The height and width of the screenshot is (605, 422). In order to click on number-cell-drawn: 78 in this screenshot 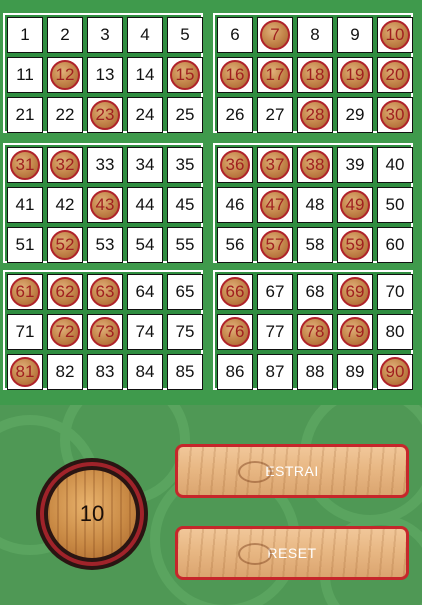, I will do `click(315, 332)`.